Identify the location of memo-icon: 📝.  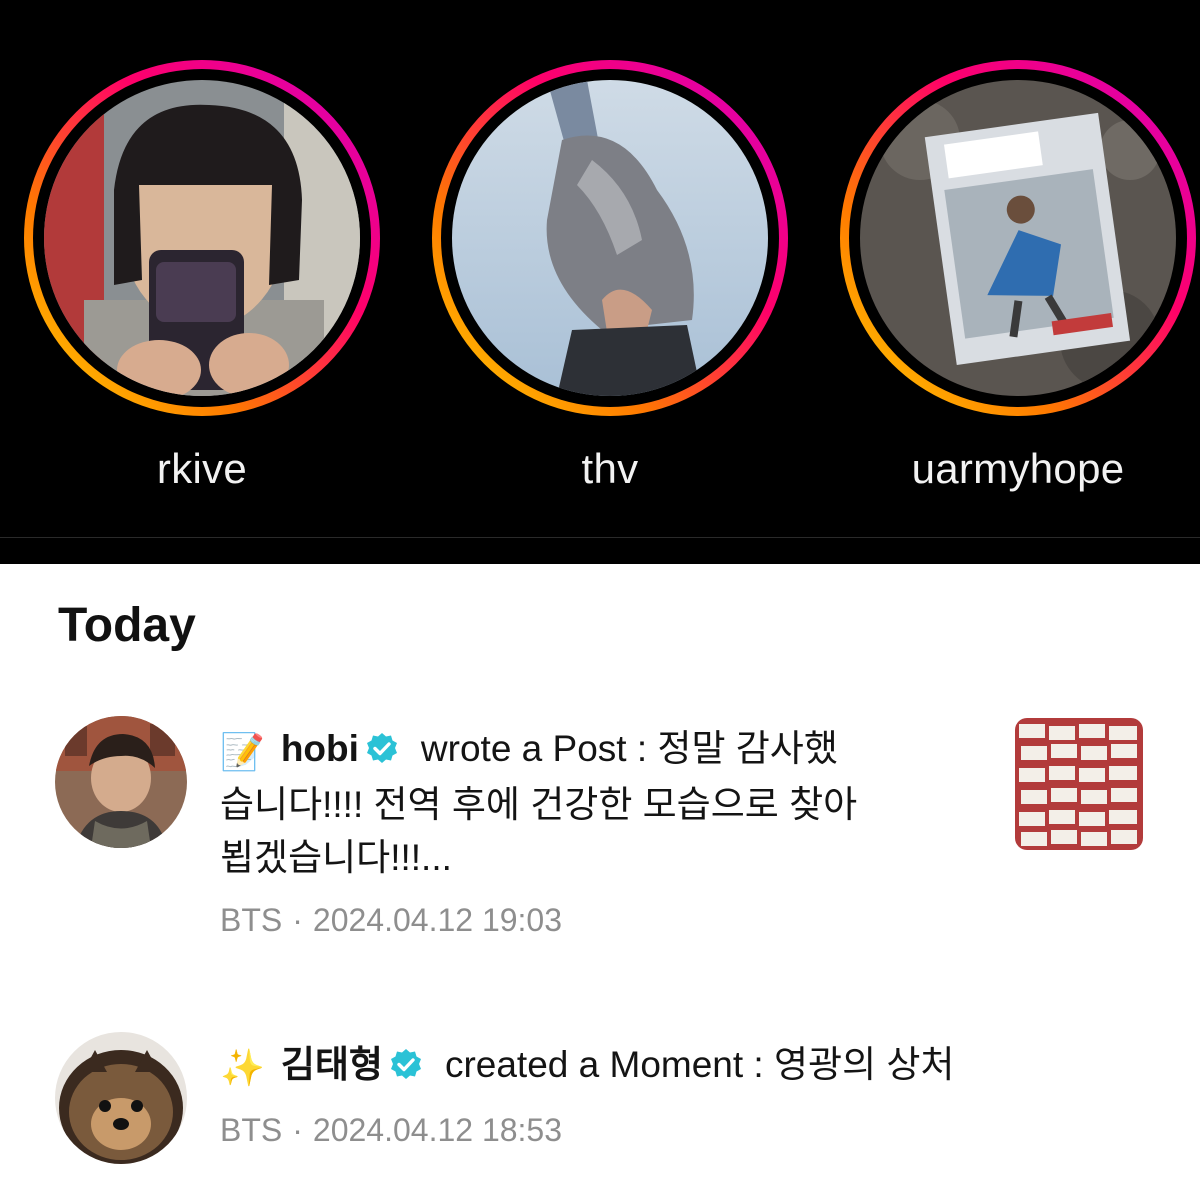
(242, 751).